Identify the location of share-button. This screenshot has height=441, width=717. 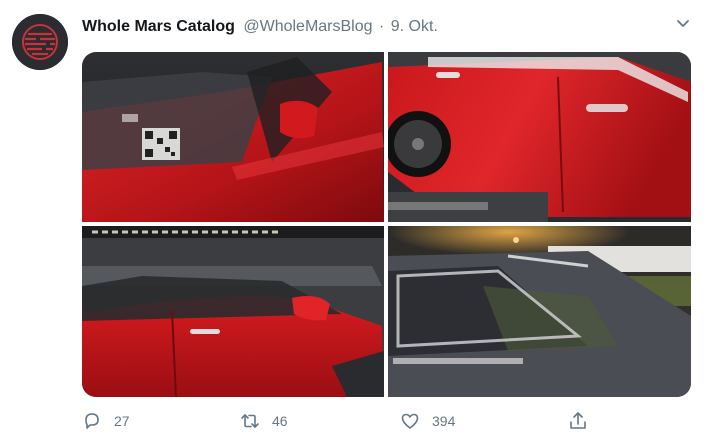
(578, 421).